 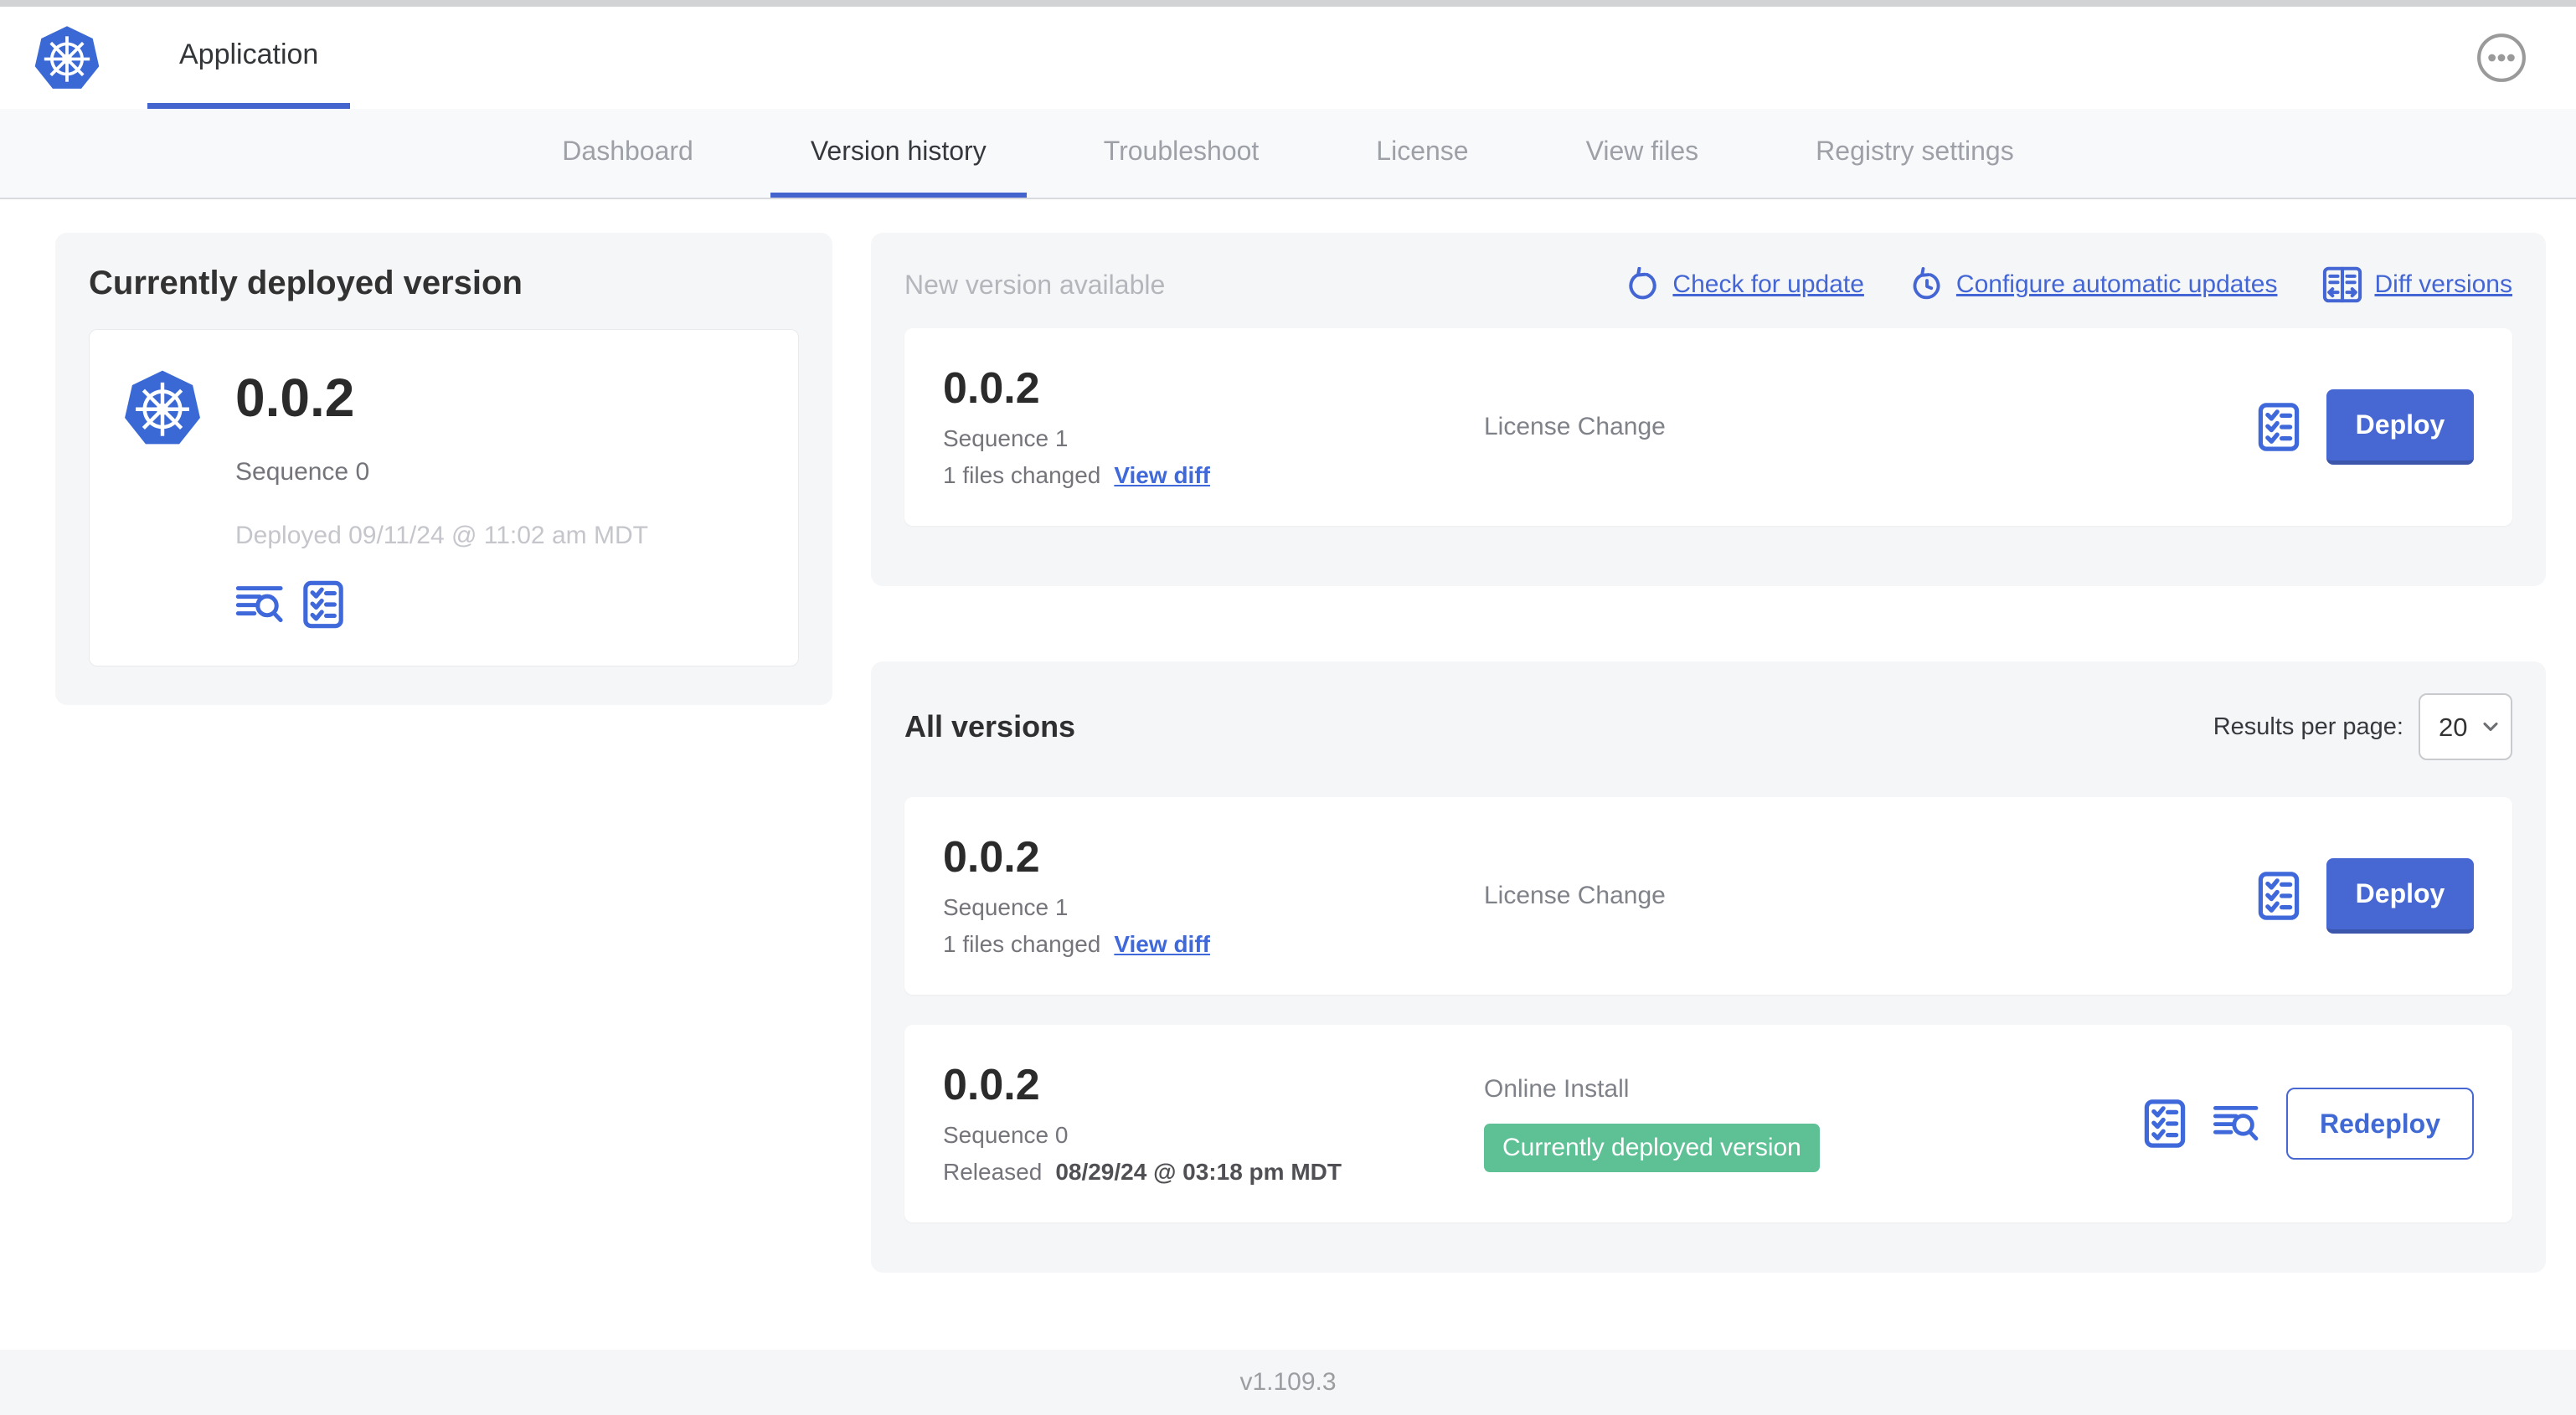 I want to click on tab-registry-settings: Registry settings, so click(x=1914, y=153).